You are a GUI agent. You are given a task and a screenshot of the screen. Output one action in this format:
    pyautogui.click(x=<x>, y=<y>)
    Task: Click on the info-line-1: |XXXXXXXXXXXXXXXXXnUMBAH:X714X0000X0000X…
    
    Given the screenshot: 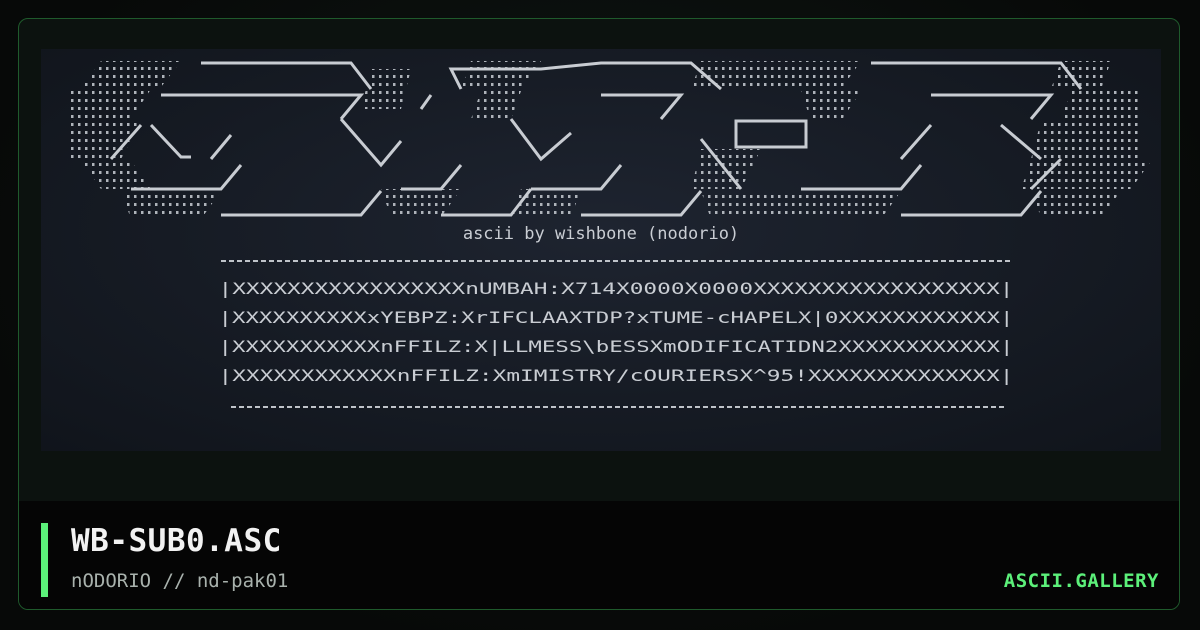 What is the action you would take?
    pyautogui.click(x=616, y=288)
    